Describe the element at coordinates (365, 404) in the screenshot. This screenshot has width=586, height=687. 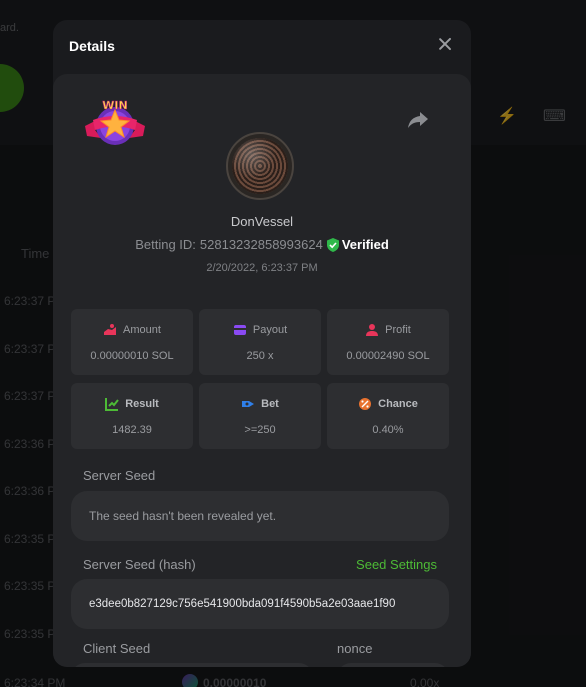
I see `chance-icon` at that location.